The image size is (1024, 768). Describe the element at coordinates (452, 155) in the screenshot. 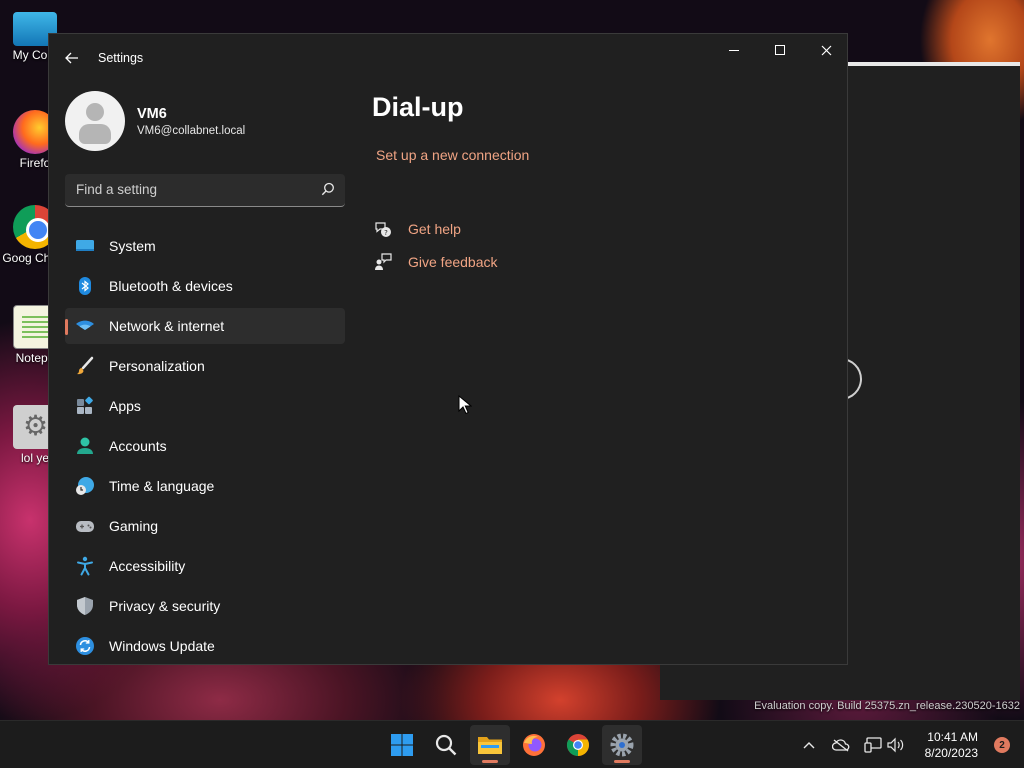

I see `setup-connection-link: Set up a new connection` at that location.